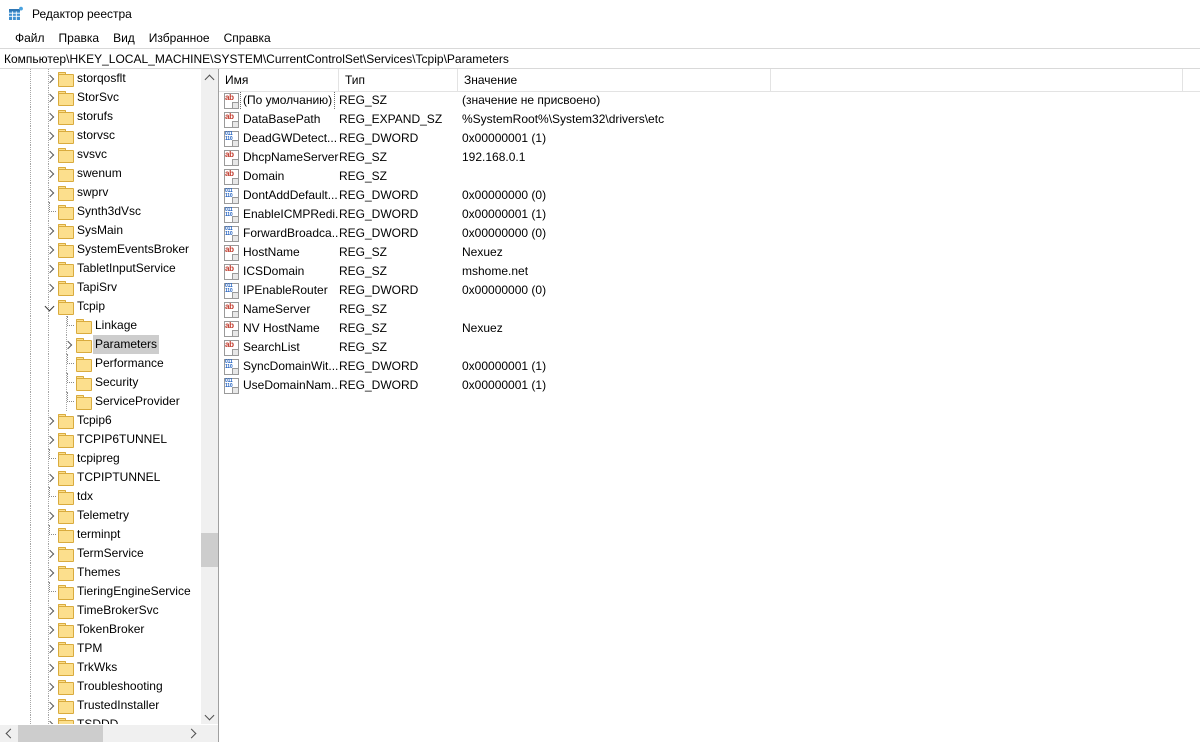 The image size is (1200, 742). Describe the element at coordinates (709, 328) in the screenshot. I see `value-row: ab NV HostName REG_SZ Nexuez` at that location.